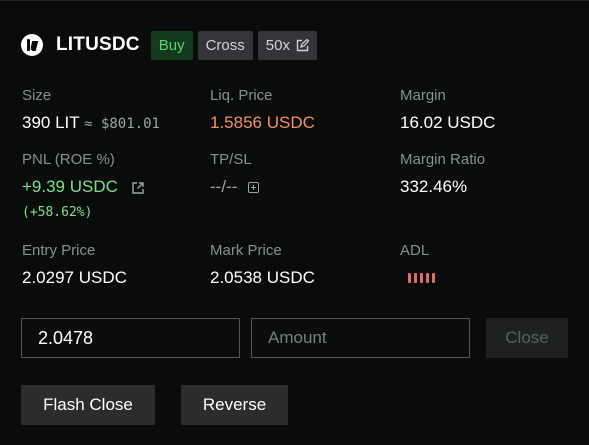 This screenshot has width=589, height=445. Describe the element at coordinates (70, 186) in the screenshot. I see `pnl-value: +9.39 USDC` at that location.